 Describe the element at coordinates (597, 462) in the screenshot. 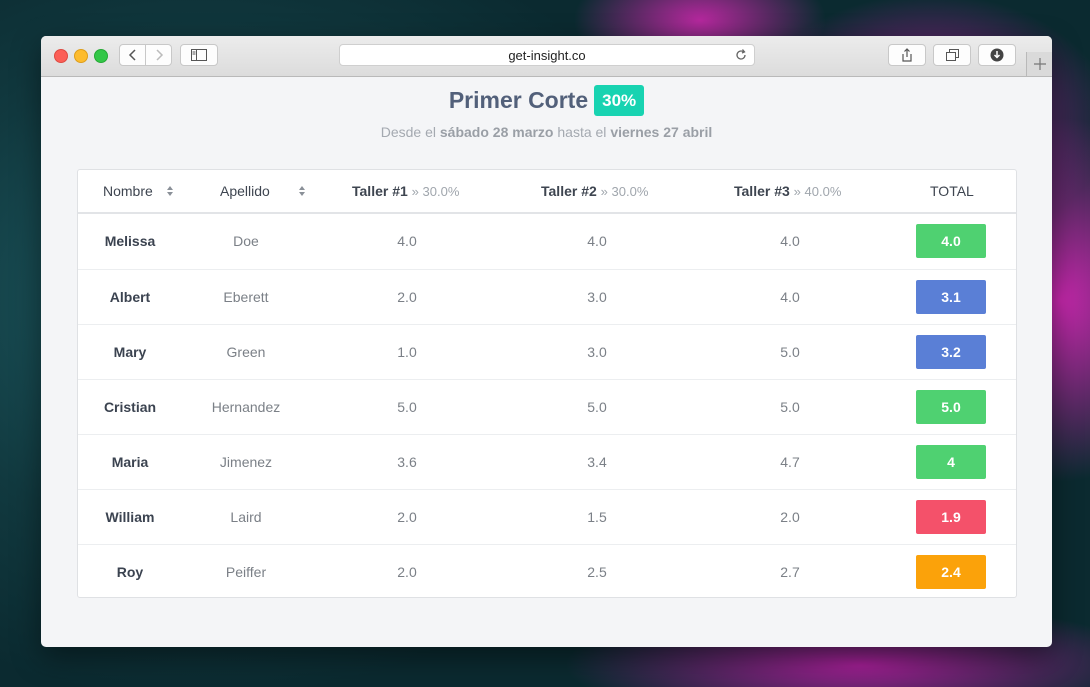

I see `taller-2-cell: 3.4` at that location.